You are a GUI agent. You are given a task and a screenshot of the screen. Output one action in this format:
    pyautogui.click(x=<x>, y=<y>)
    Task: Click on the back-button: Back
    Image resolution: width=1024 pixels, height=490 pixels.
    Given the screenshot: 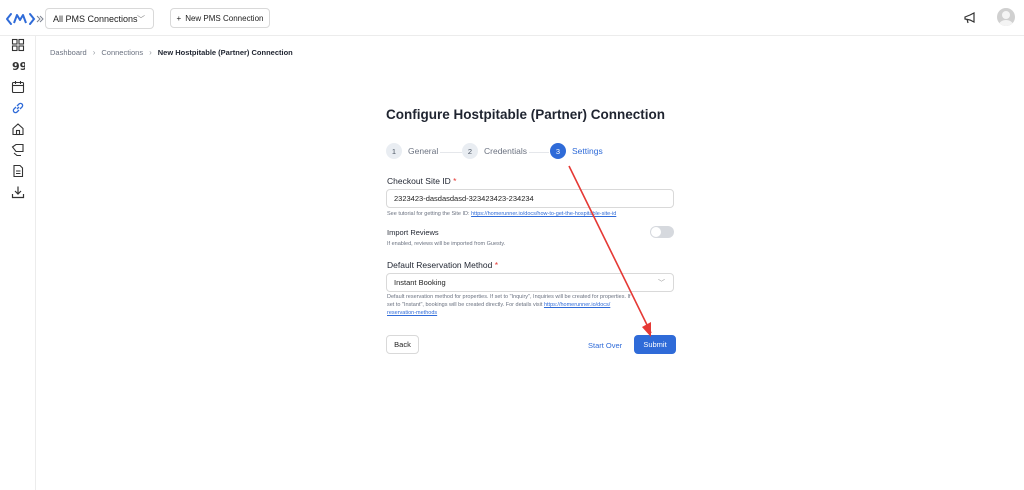 What is the action you would take?
    pyautogui.click(x=402, y=344)
    